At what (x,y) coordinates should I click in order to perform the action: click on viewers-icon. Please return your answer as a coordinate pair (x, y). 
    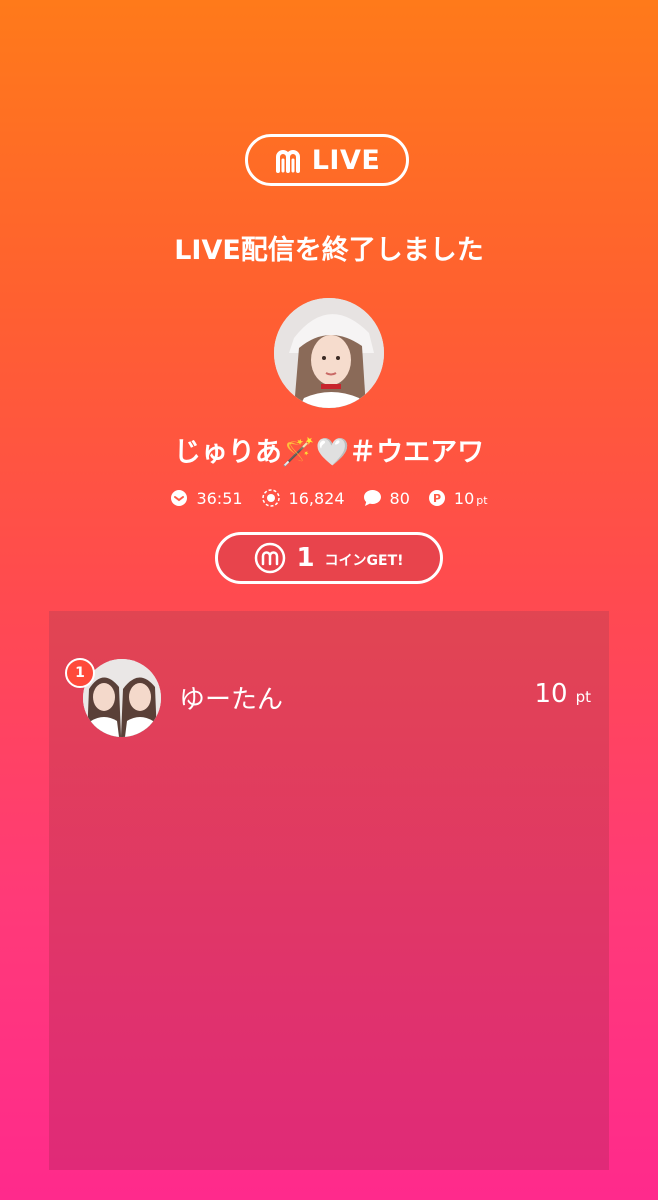
    Looking at the image, I should click on (270, 498).